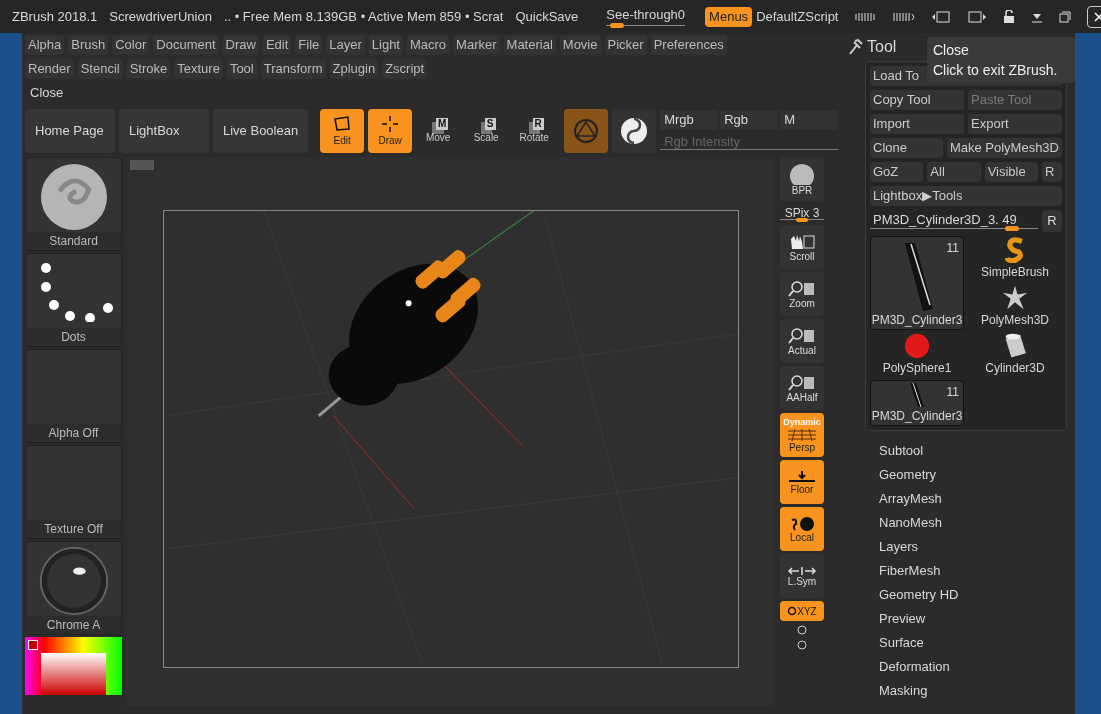 The width and height of the screenshot is (1101, 714). What do you see at coordinates (55, 16) in the screenshot?
I see `app-title: ZBrush 2018.1` at bounding box center [55, 16].